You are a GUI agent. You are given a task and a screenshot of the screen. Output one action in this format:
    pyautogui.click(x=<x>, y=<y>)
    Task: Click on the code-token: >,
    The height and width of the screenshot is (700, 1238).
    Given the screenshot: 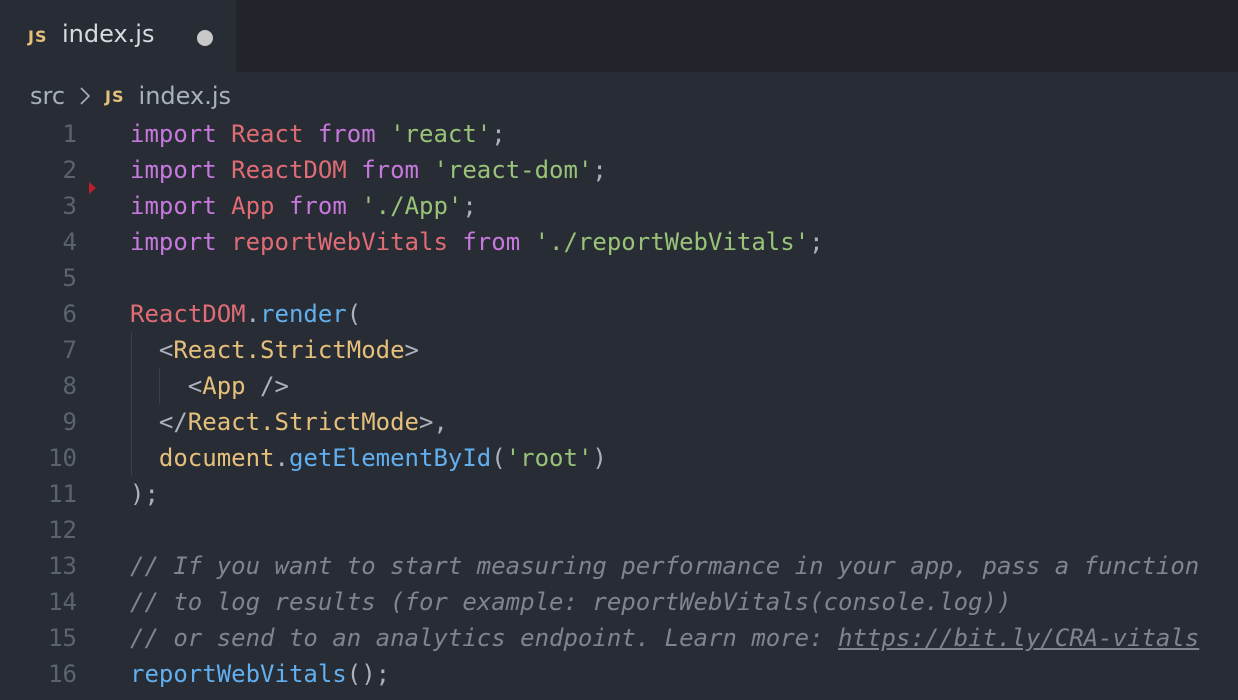 What is the action you would take?
    pyautogui.click(x=433, y=422)
    